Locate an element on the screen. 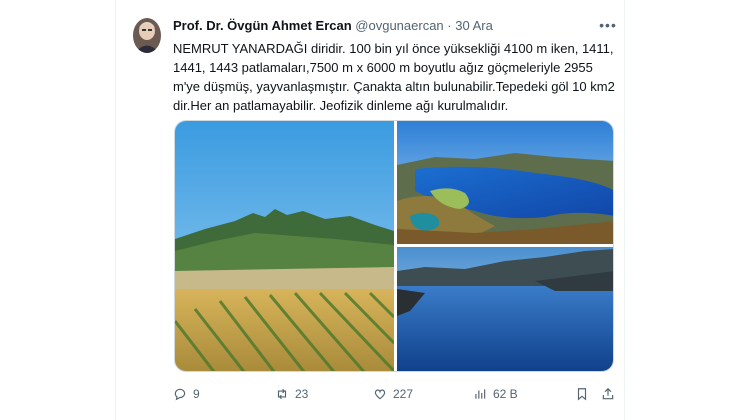  reply-count: 9 is located at coordinates (196, 394).